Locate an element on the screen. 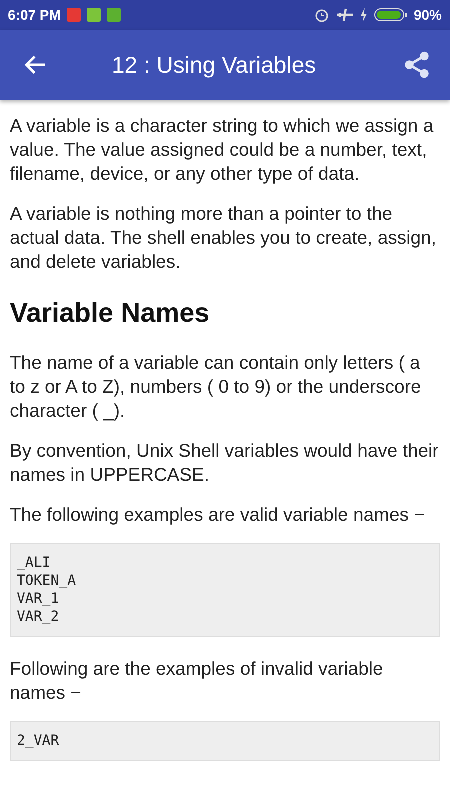 The image size is (450, 800). battery-icon is located at coordinates (391, 15).